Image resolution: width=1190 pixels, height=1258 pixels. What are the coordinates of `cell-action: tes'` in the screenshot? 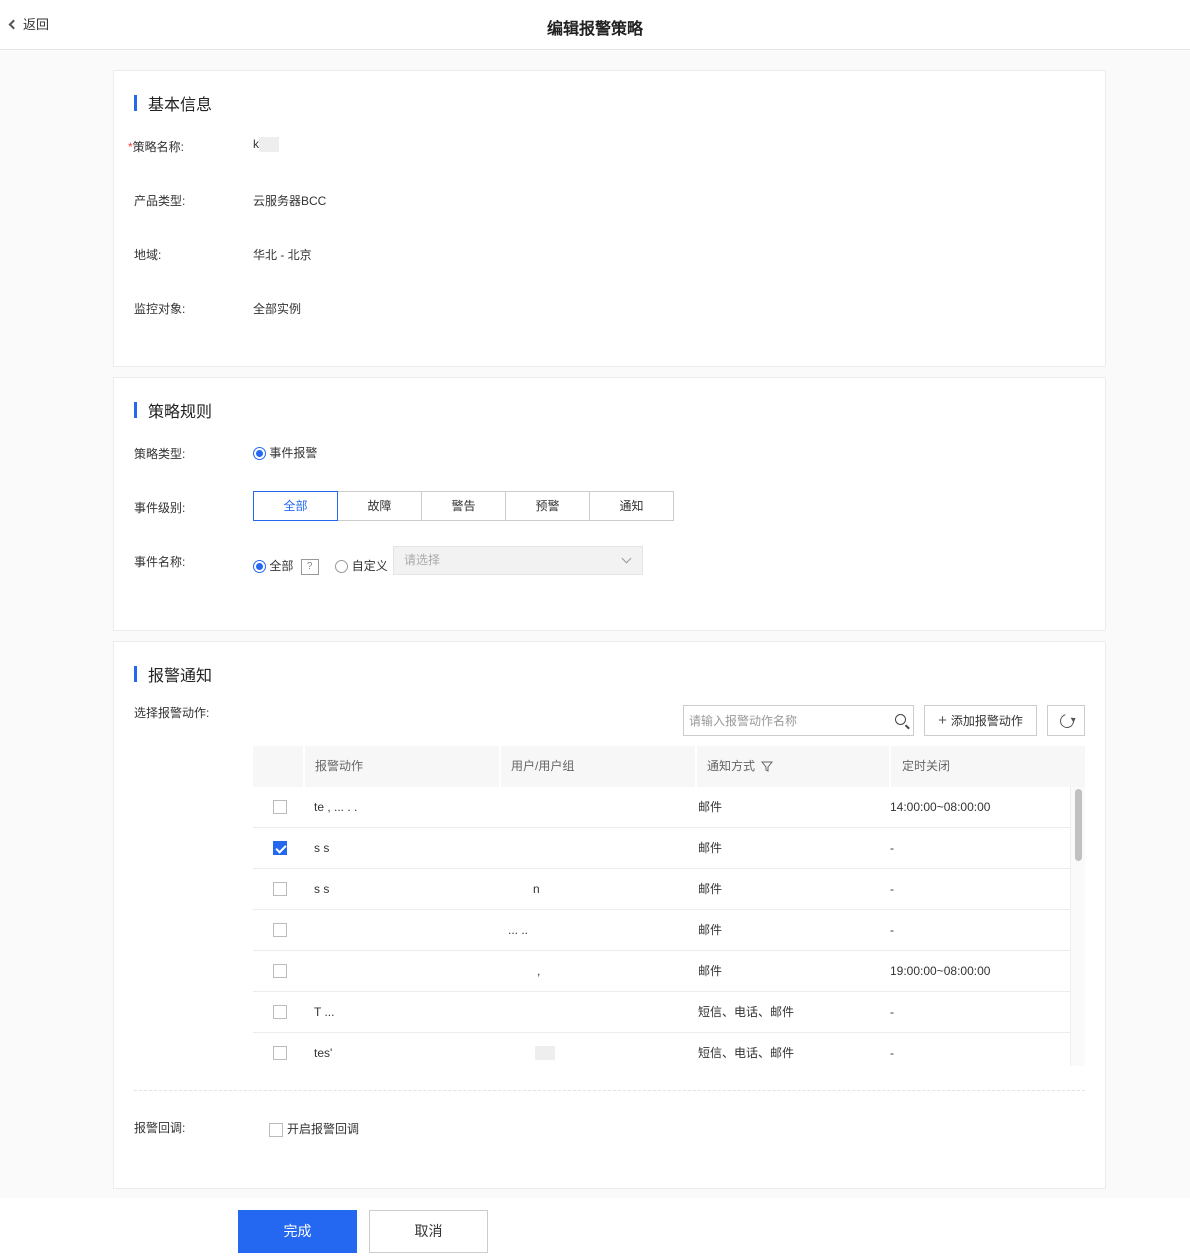 It's located at (323, 1053).